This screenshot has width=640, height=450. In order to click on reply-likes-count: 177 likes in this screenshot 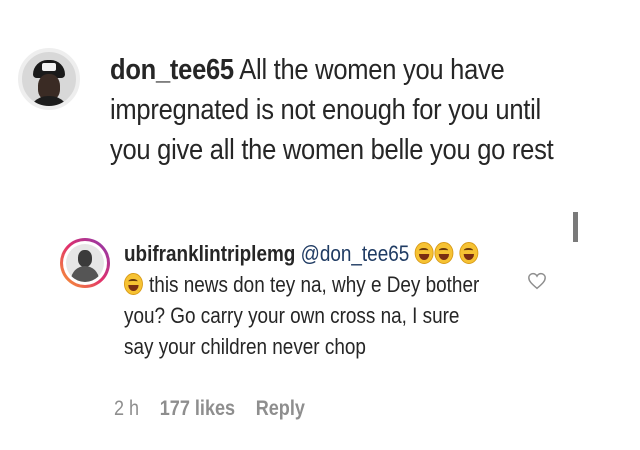, I will do `click(197, 409)`.